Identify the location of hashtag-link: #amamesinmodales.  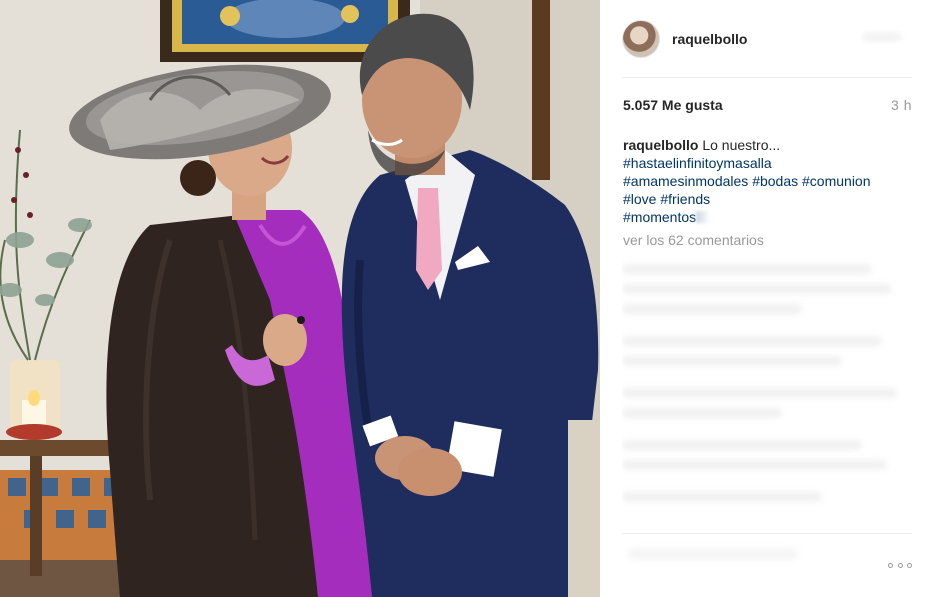
(685, 181).